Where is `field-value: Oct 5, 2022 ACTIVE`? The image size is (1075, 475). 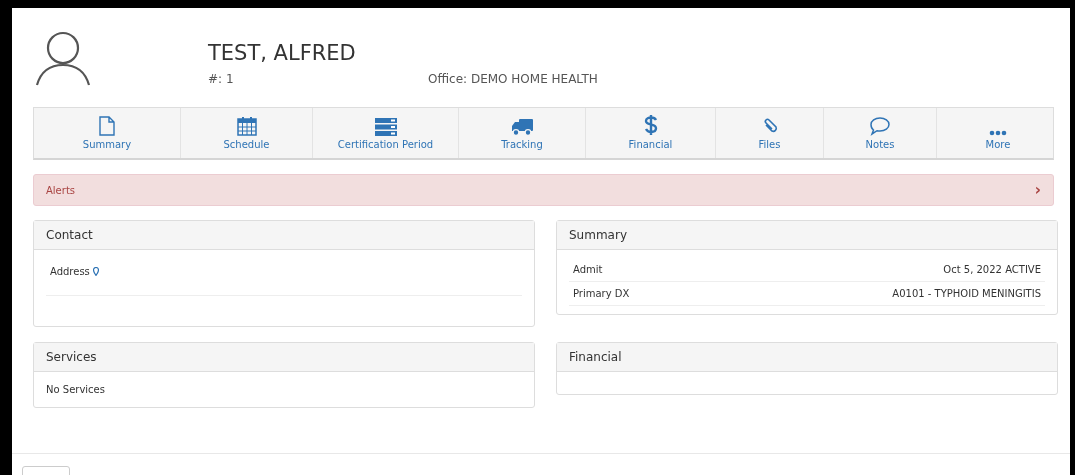 field-value: Oct 5, 2022 ACTIVE is located at coordinates (992, 269).